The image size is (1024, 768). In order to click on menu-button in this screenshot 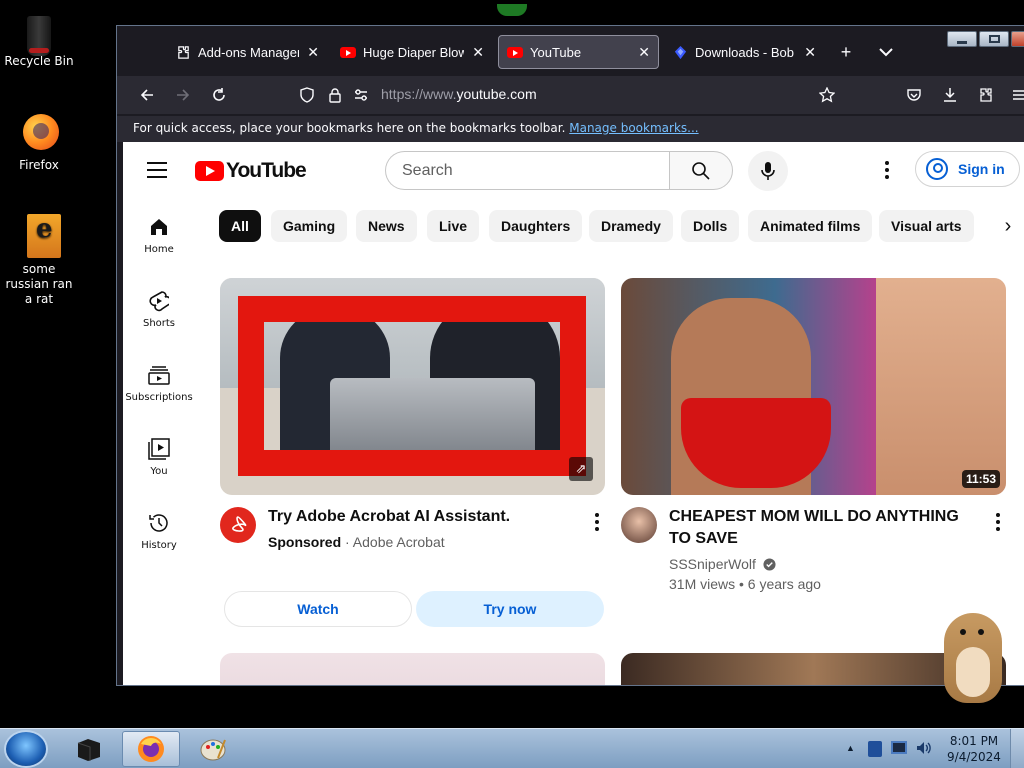, I will do `click(1014, 95)`.